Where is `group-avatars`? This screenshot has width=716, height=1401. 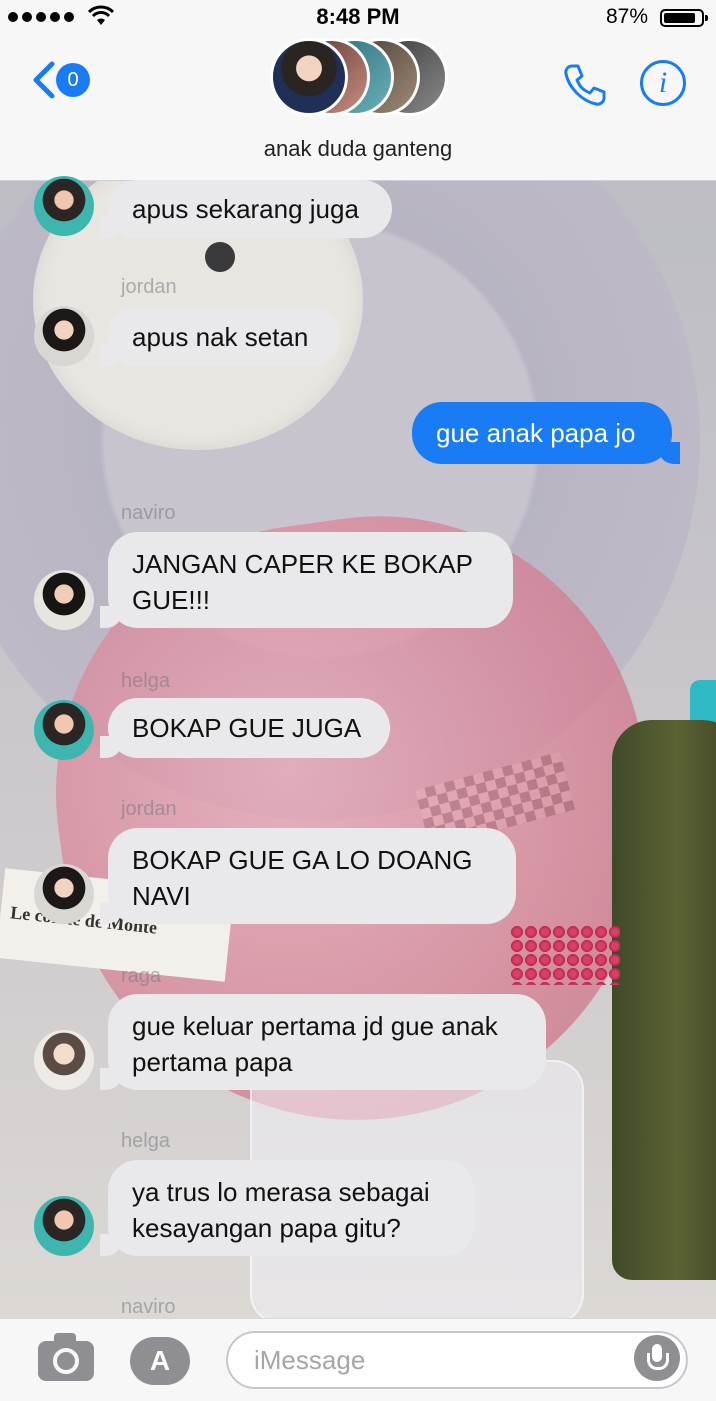 group-avatars is located at coordinates (360, 79).